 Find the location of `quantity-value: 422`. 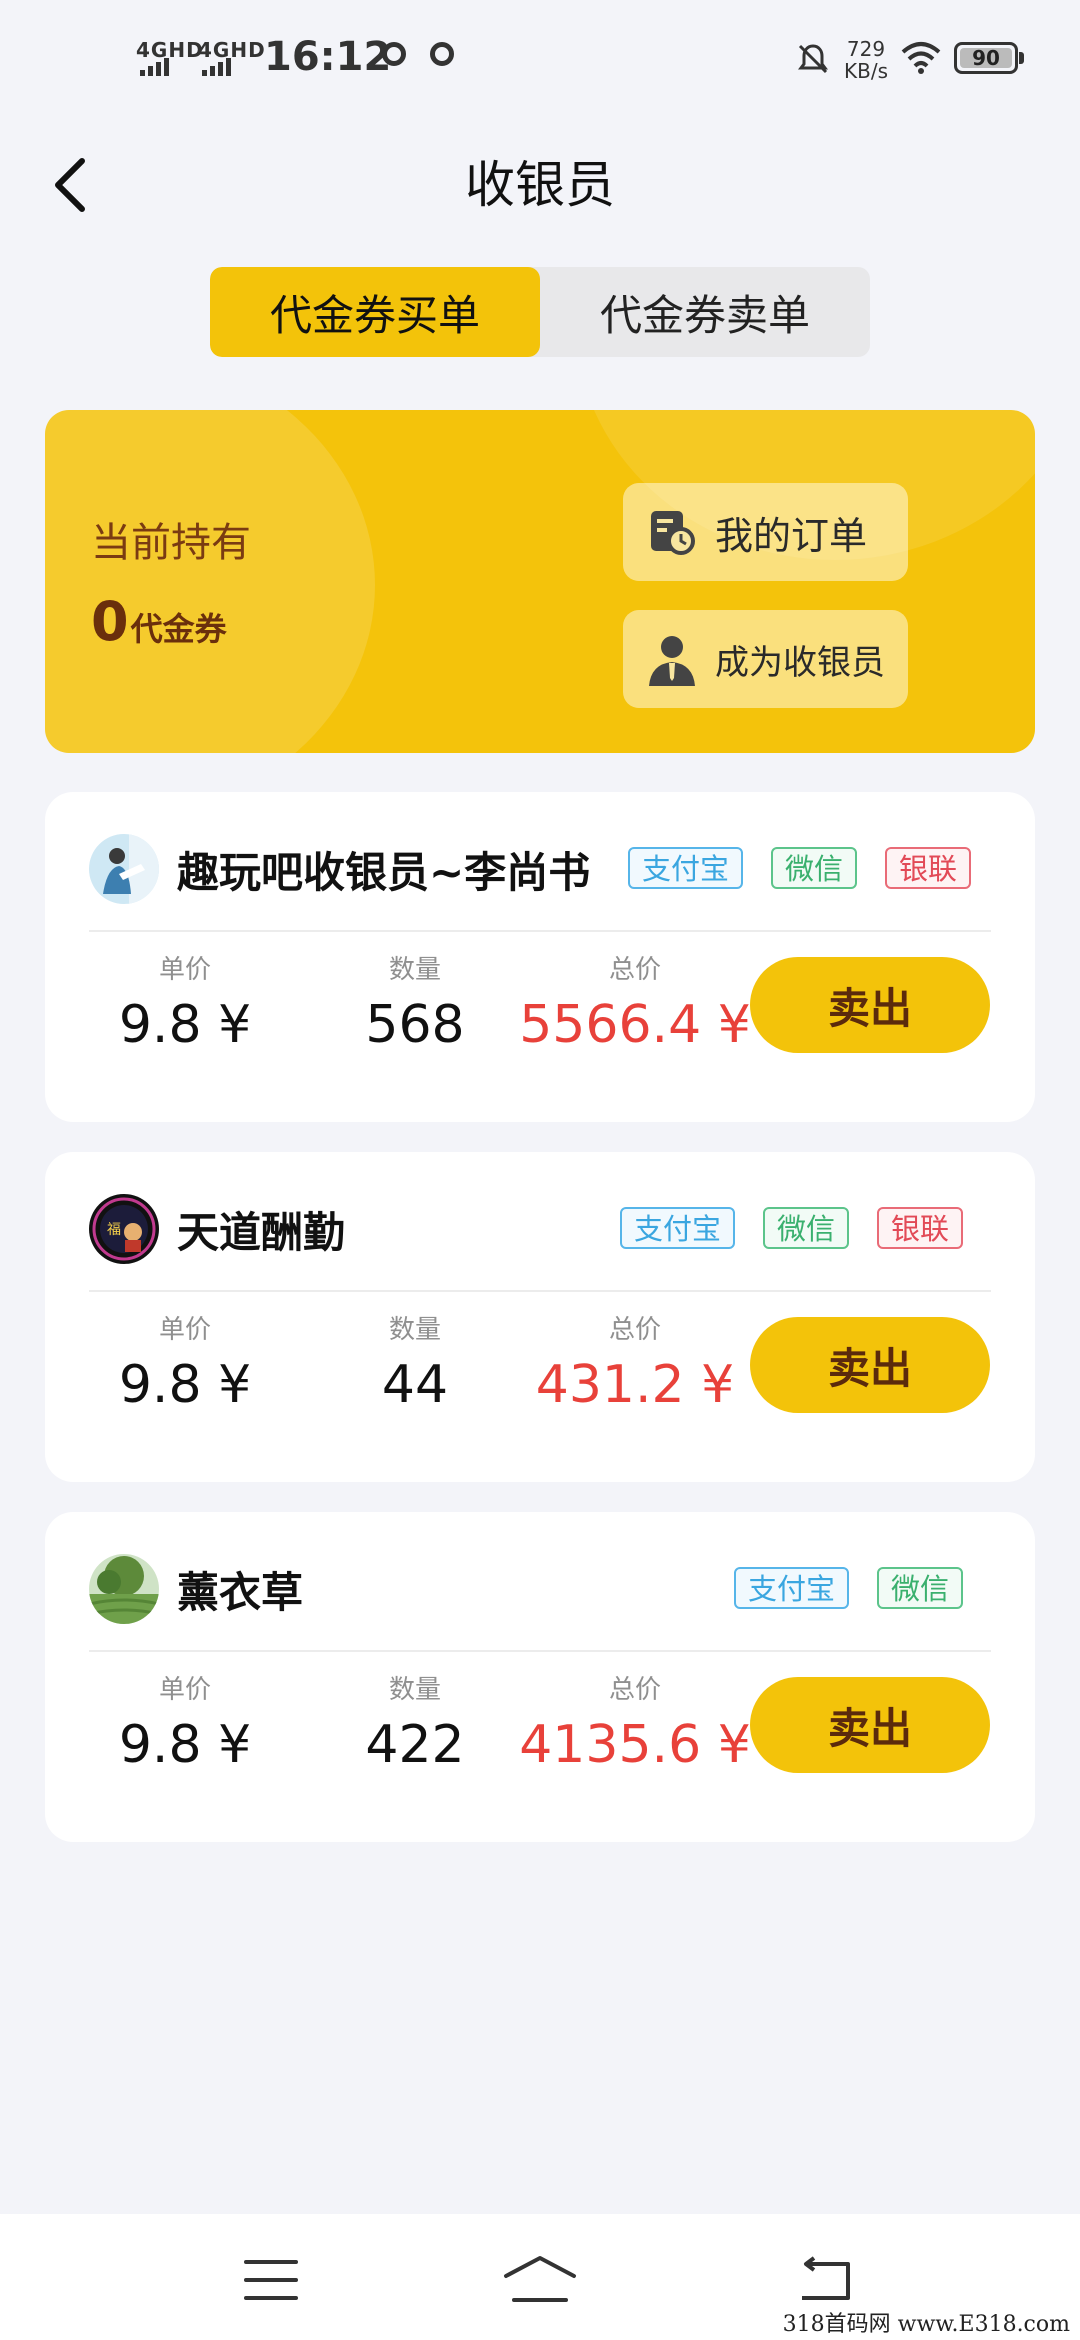

quantity-value: 422 is located at coordinates (415, 1745).